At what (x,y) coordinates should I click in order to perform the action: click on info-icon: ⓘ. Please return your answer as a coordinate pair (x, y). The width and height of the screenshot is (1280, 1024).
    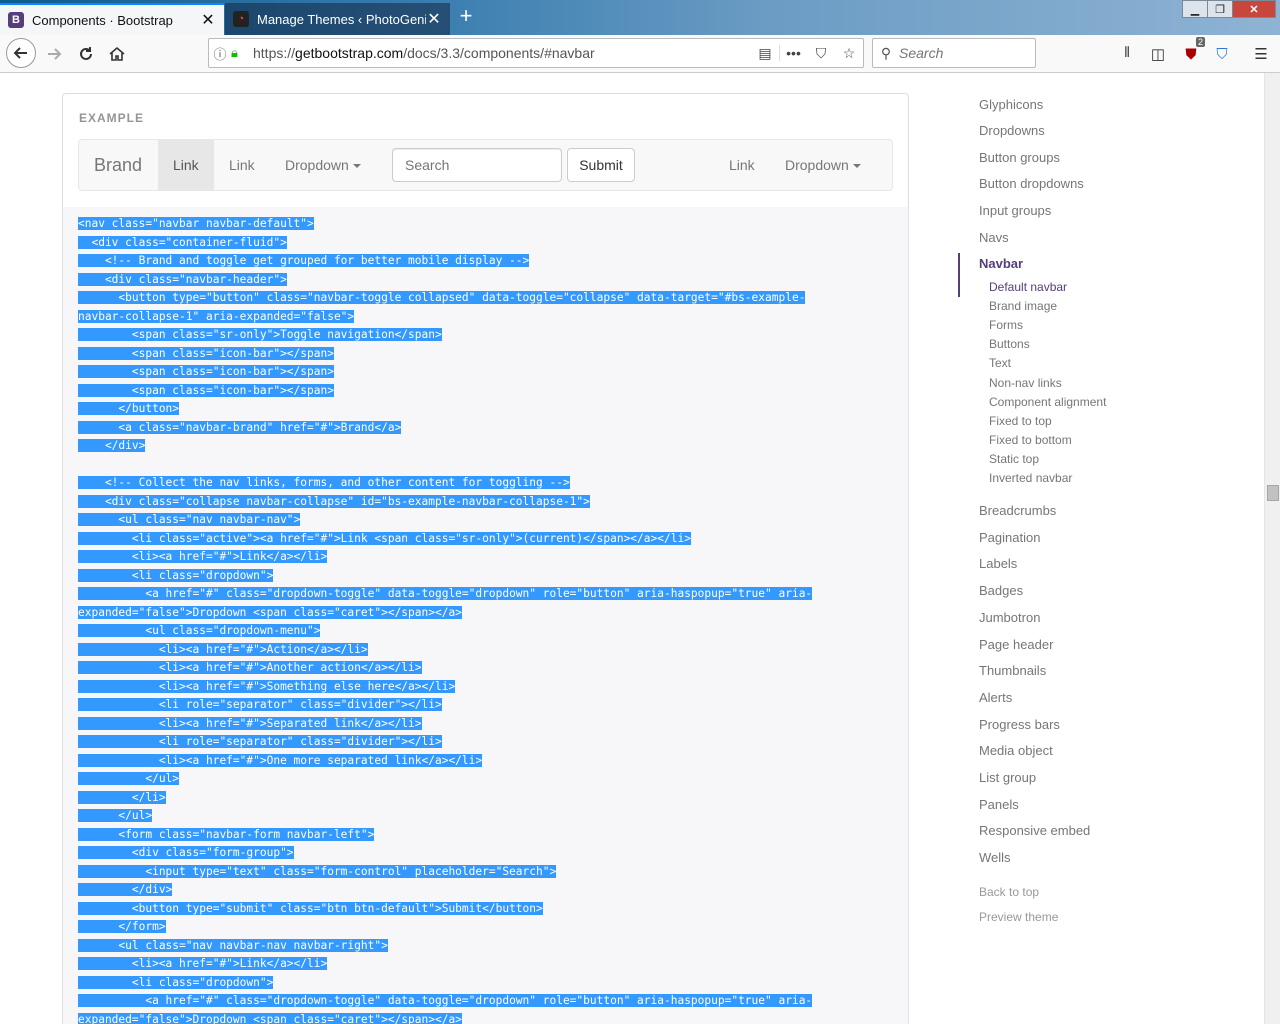
    Looking at the image, I should click on (220, 53).